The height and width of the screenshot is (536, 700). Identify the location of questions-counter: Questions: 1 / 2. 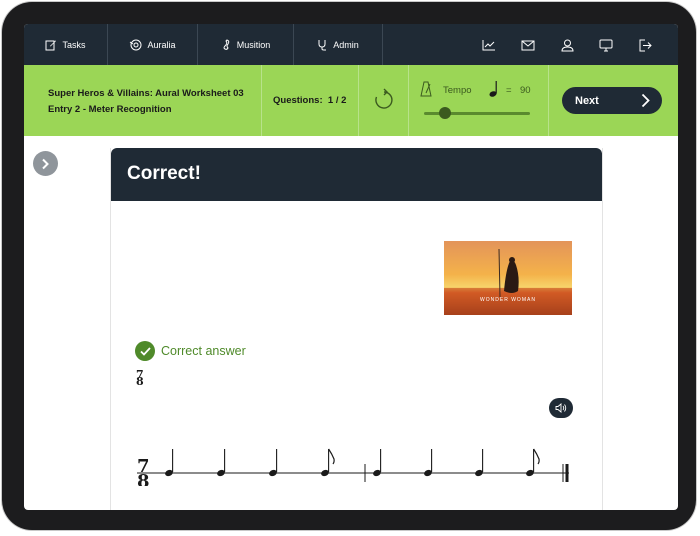
(309, 100).